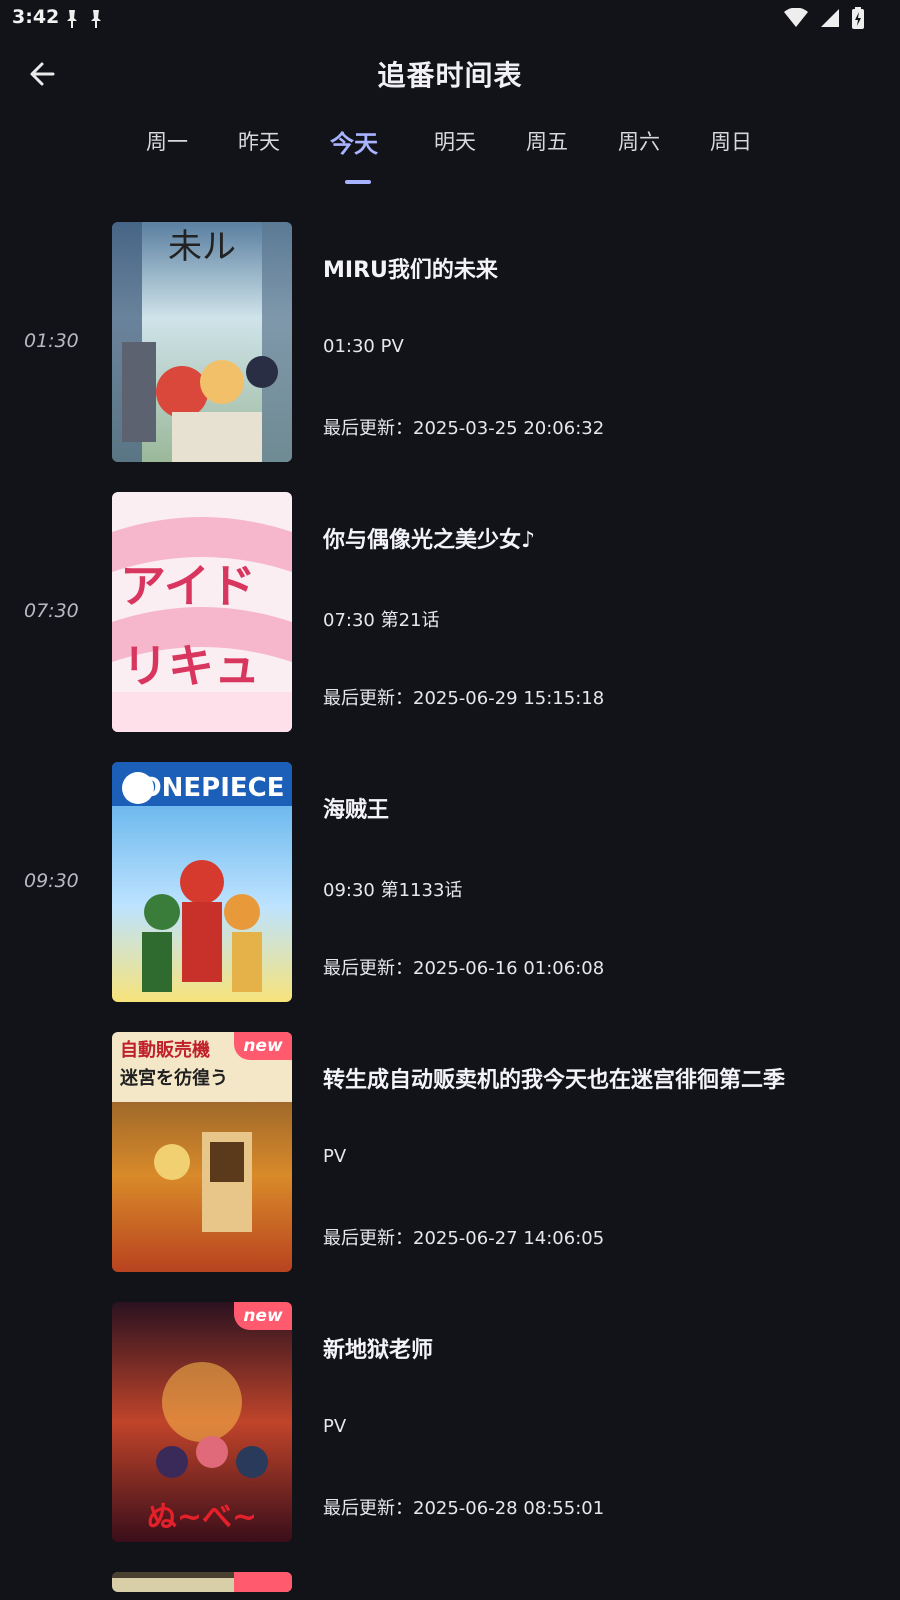 The width and height of the screenshot is (900, 1600). I want to click on tab-yesterday: 昨天, so click(259, 141).